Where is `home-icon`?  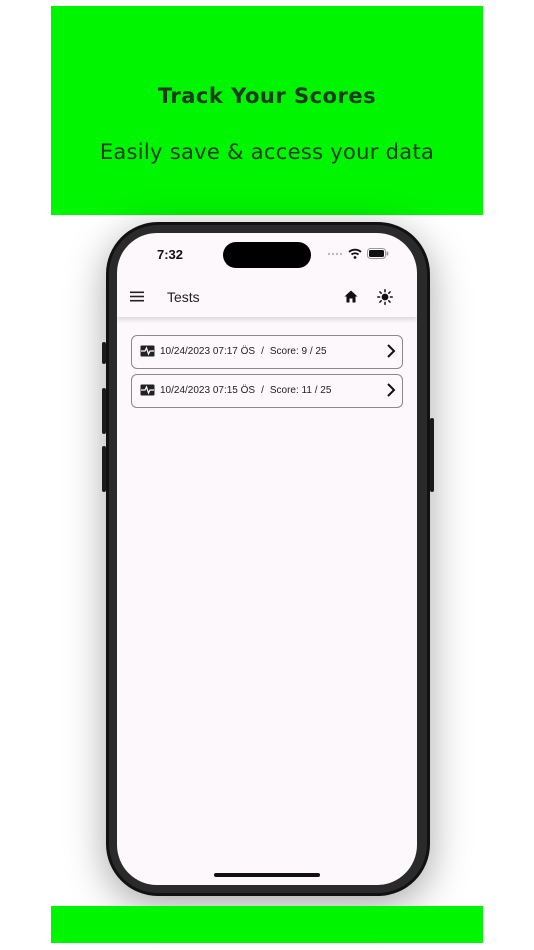
home-icon is located at coordinates (351, 296).